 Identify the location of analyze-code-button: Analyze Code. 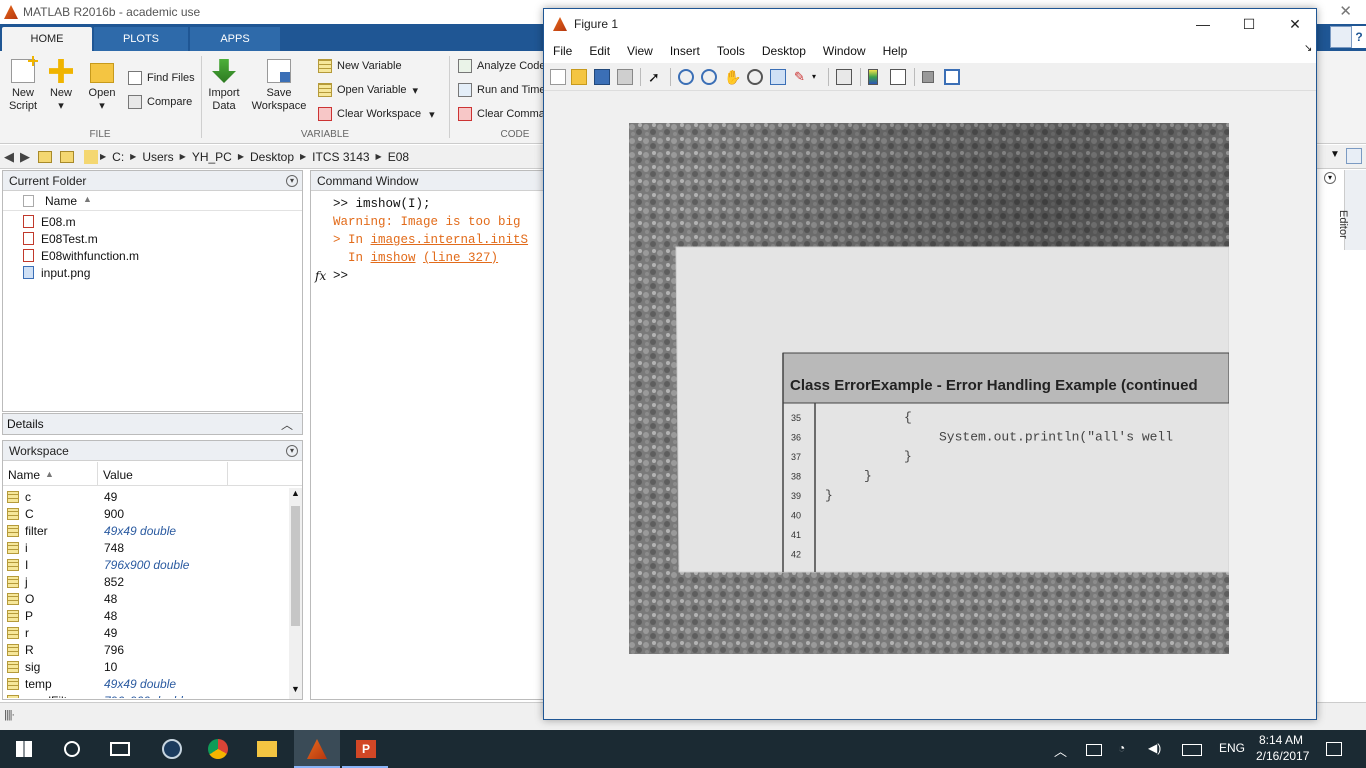
(502, 66).